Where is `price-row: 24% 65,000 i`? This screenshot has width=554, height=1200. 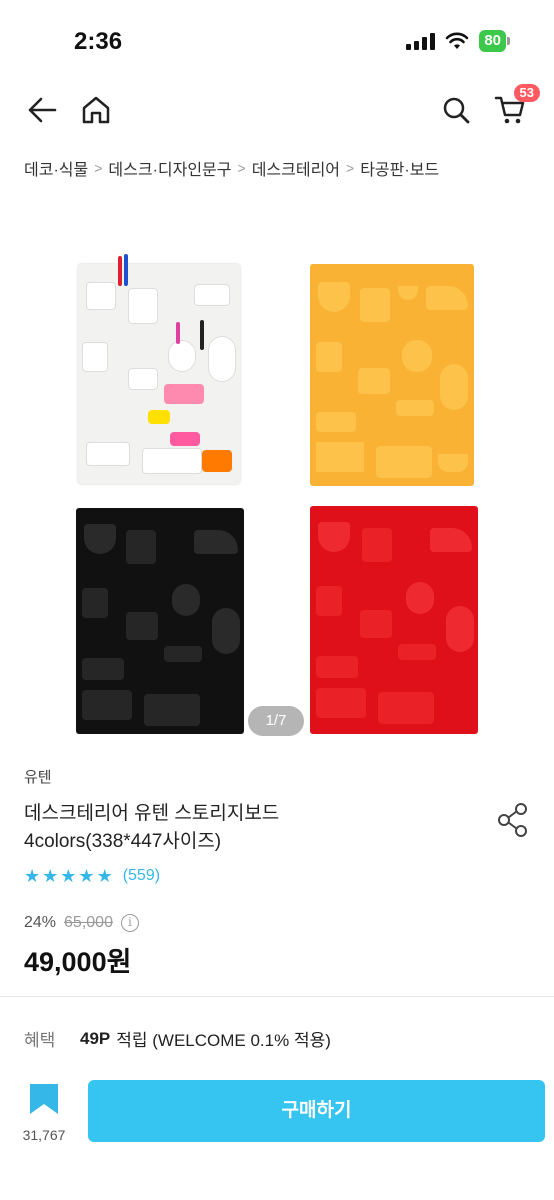
price-row: 24% 65,000 i is located at coordinates (81, 923).